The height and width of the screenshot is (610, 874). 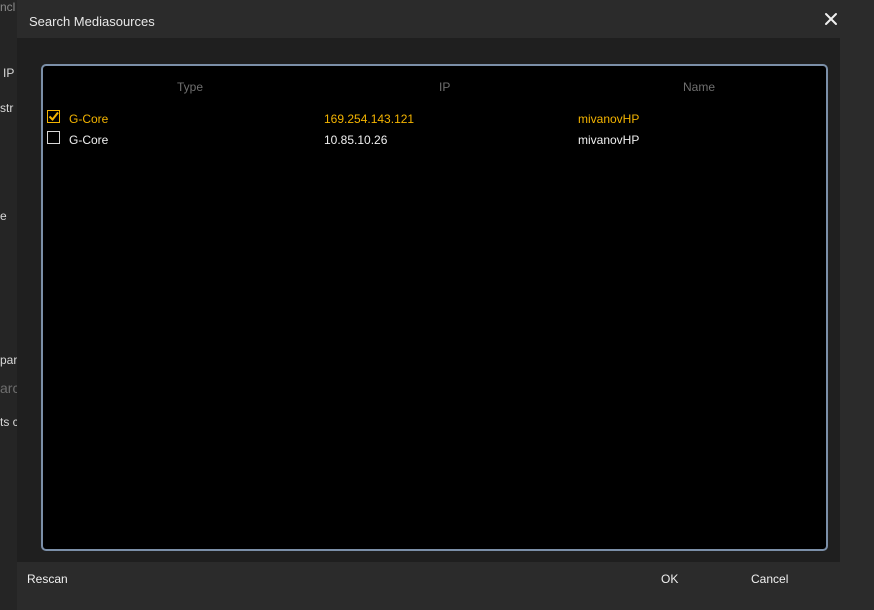 I want to click on column-header-type: Type, so click(x=190, y=87).